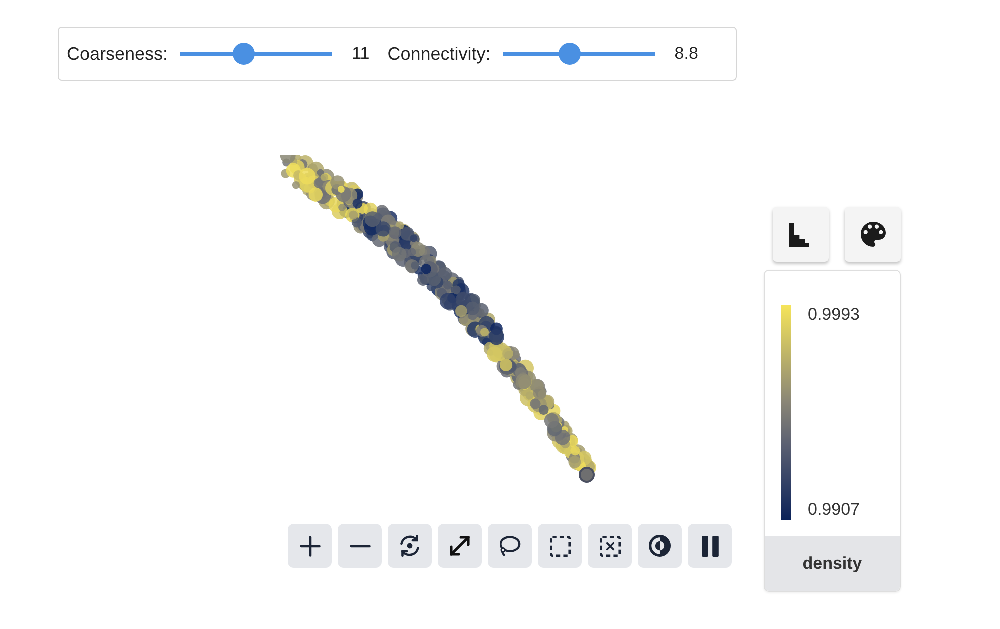 Image resolution: width=1000 pixels, height=629 pixels. I want to click on slider-value: 11, so click(361, 54).